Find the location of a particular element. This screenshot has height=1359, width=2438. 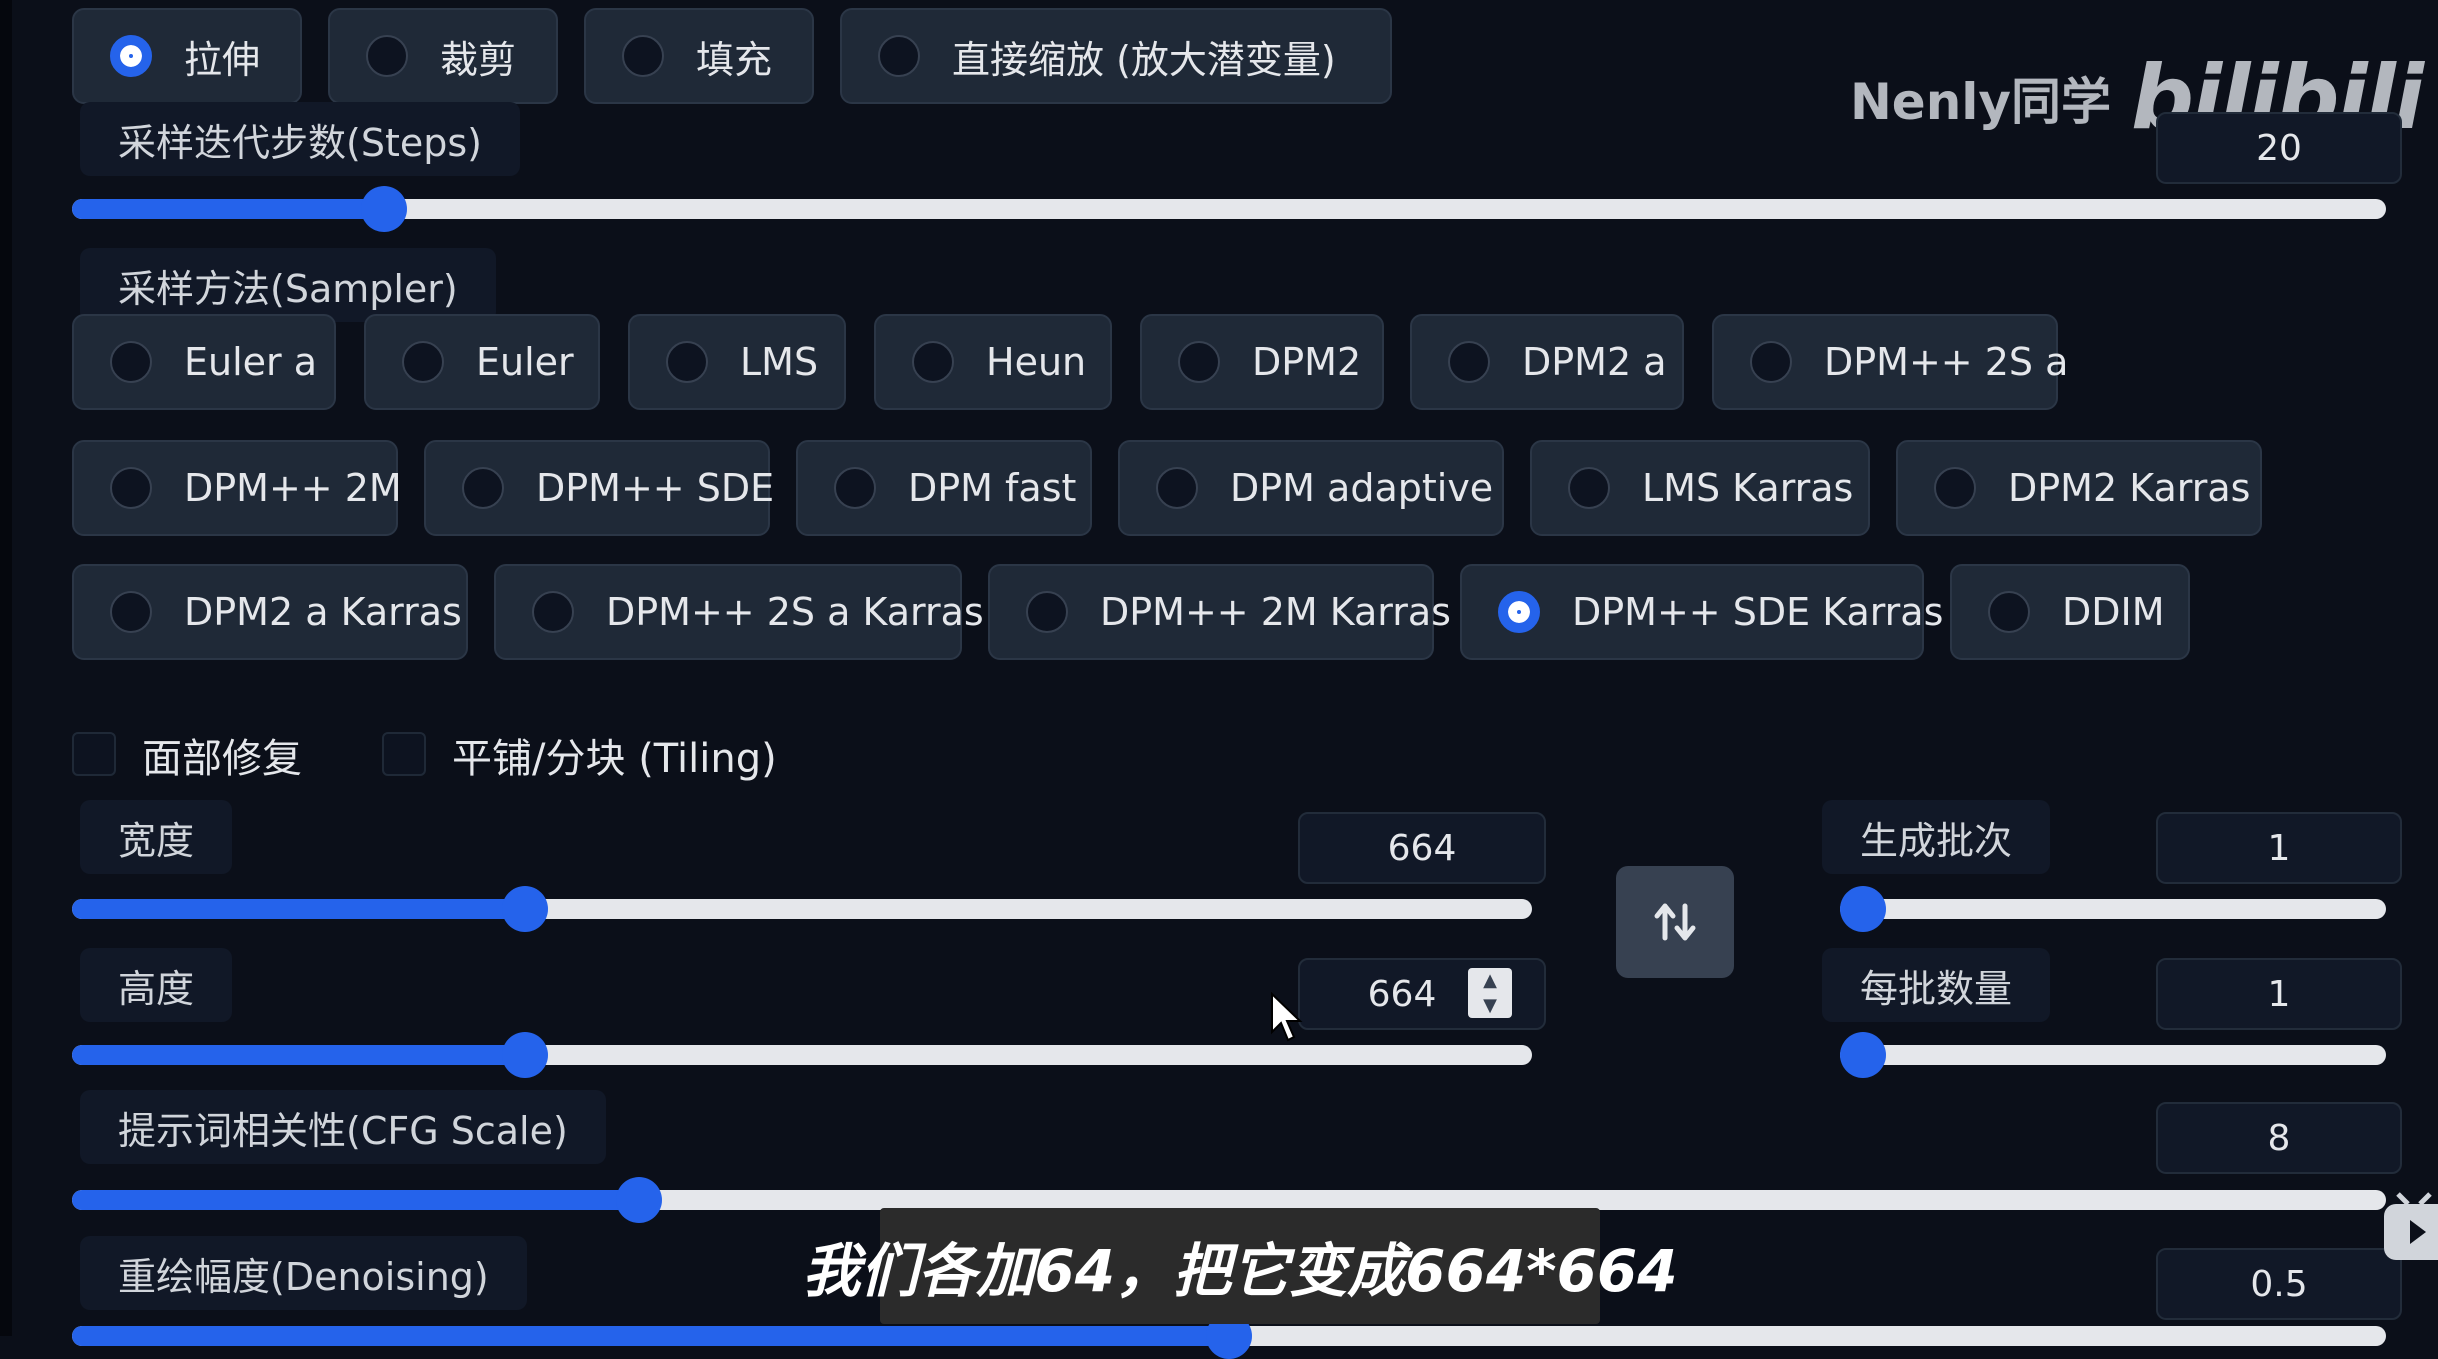

resize-option-fill: 填充 is located at coordinates (699, 56).